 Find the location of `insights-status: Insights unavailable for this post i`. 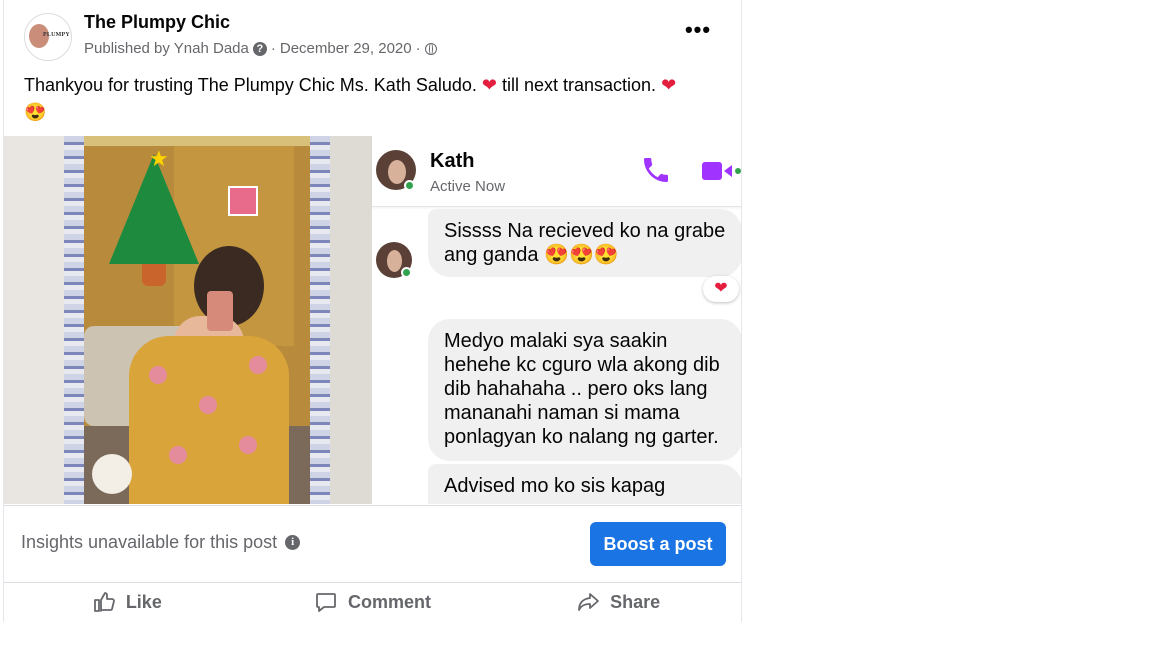

insights-status: Insights unavailable for this post i is located at coordinates (161, 542).